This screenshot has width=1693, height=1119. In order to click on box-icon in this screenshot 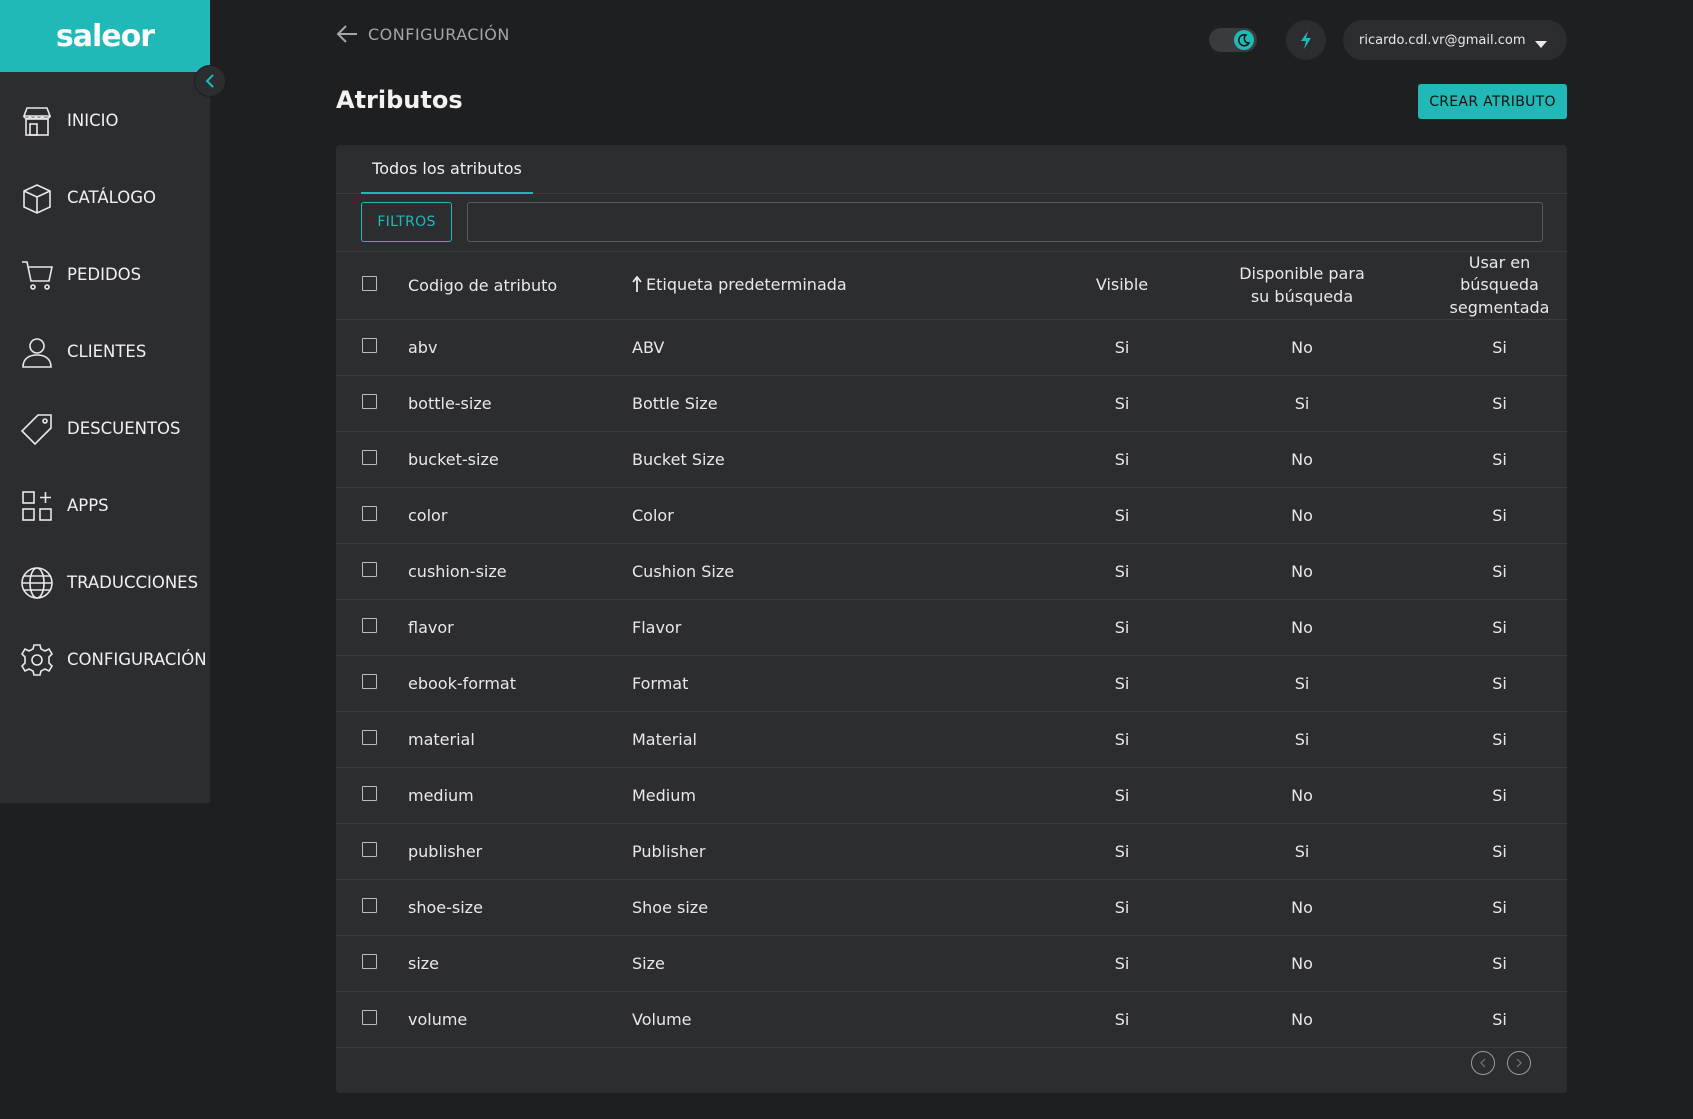, I will do `click(37, 198)`.